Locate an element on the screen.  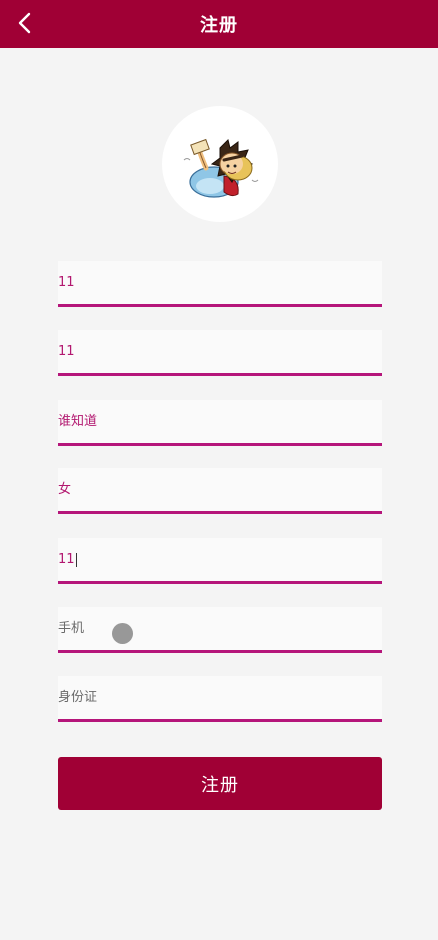
register-button: 注册 is located at coordinates (220, 783).